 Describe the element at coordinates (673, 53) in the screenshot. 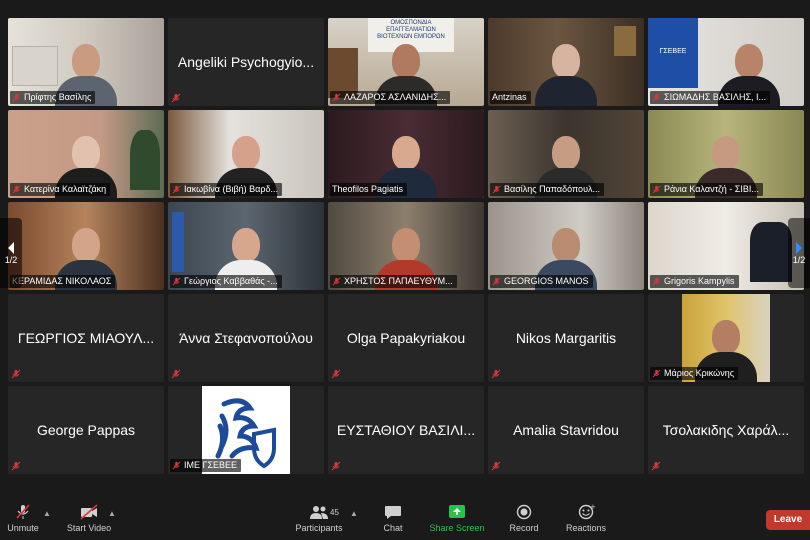

I see `gsevee-logo-text: ΓΣΕΒΕΕ` at that location.